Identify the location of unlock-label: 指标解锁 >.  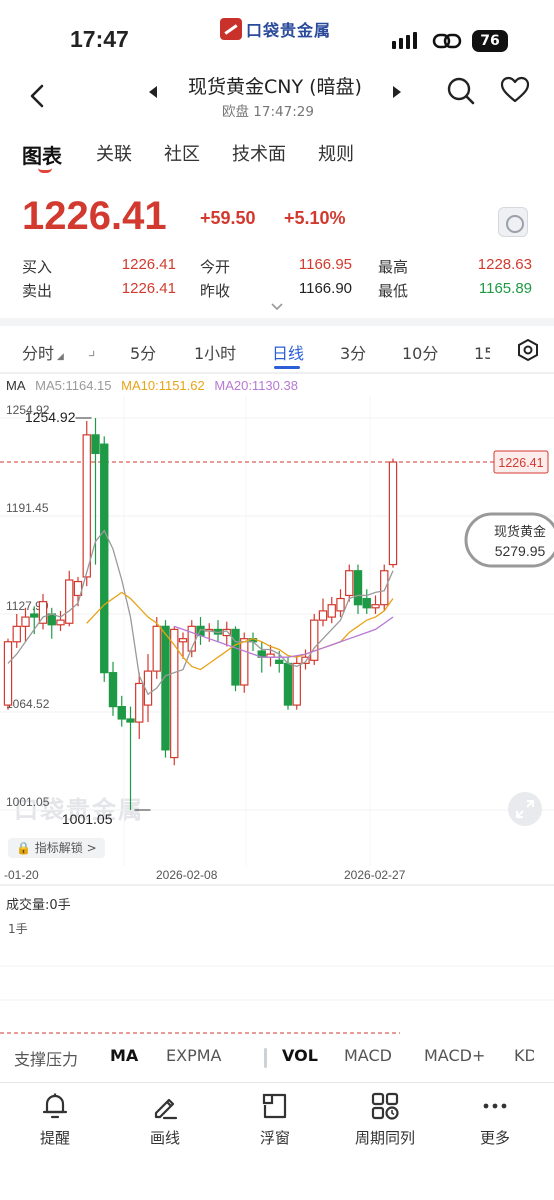
(65, 848).